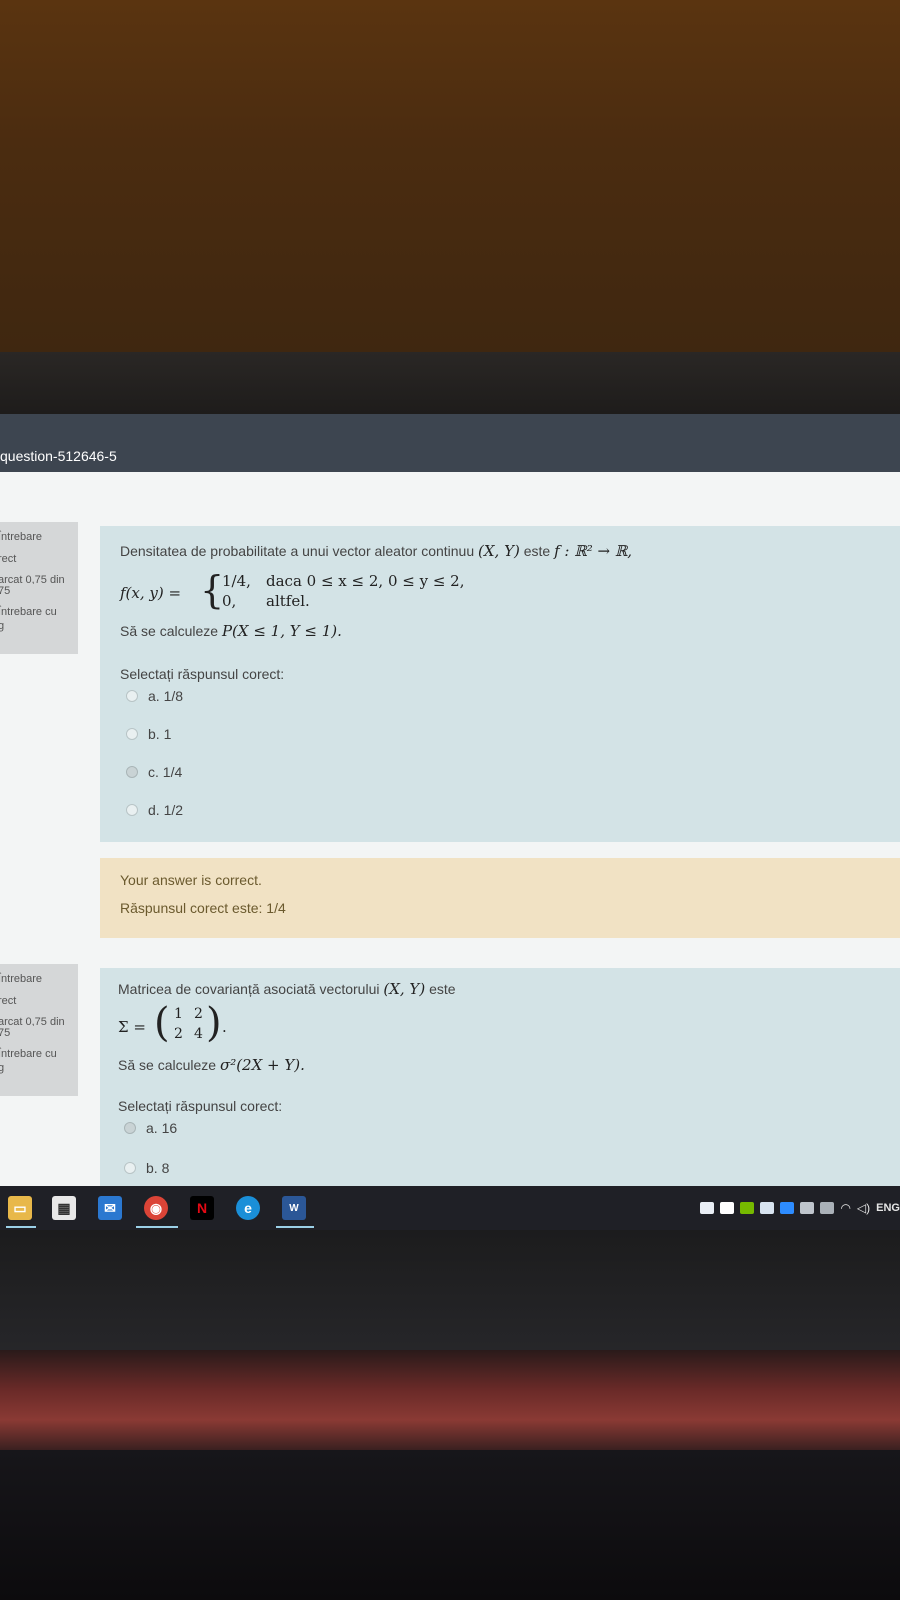 The image size is (900, 1600). I want to click on option-b: b. 1, so click(148, 734).